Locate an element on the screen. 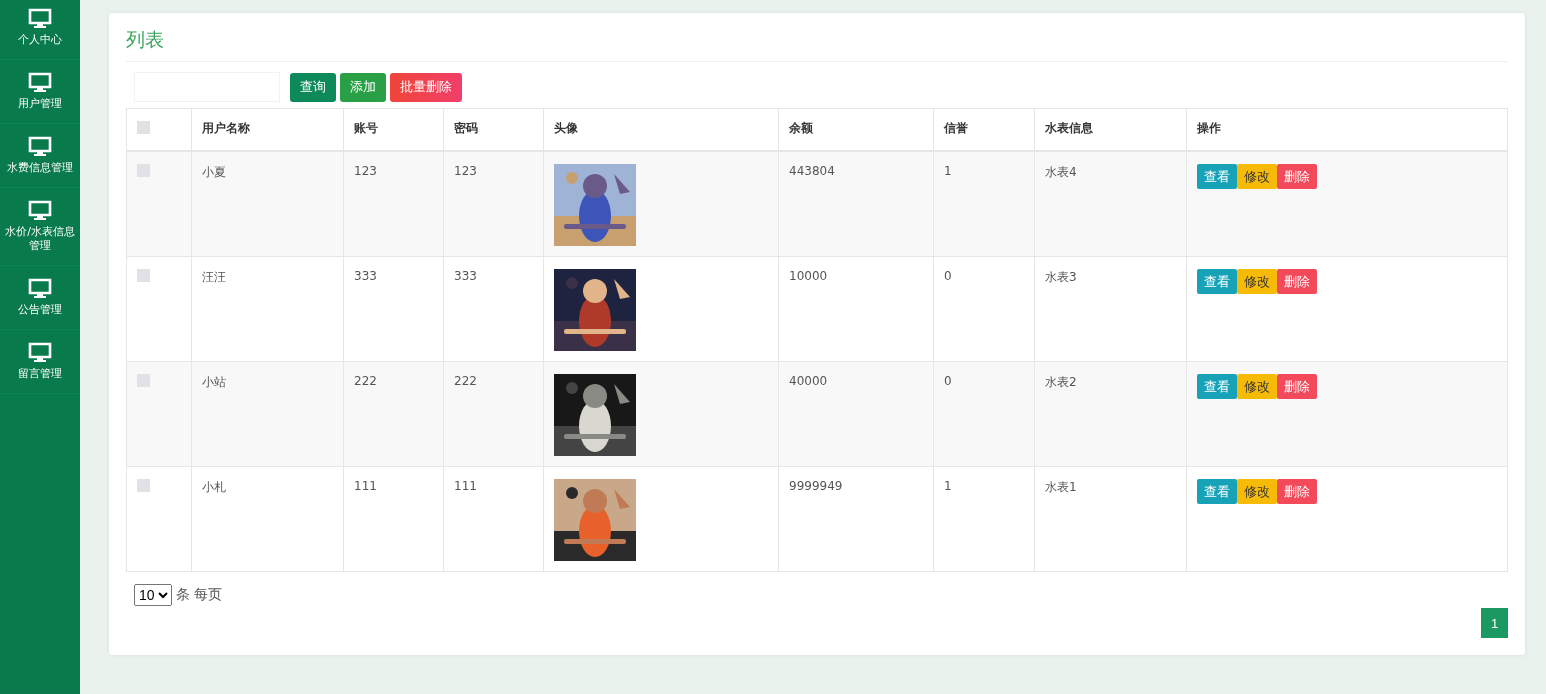 The image size is (1546, 694). sidebar-item: 水费信息管理 is located at coordinates (40, 156).